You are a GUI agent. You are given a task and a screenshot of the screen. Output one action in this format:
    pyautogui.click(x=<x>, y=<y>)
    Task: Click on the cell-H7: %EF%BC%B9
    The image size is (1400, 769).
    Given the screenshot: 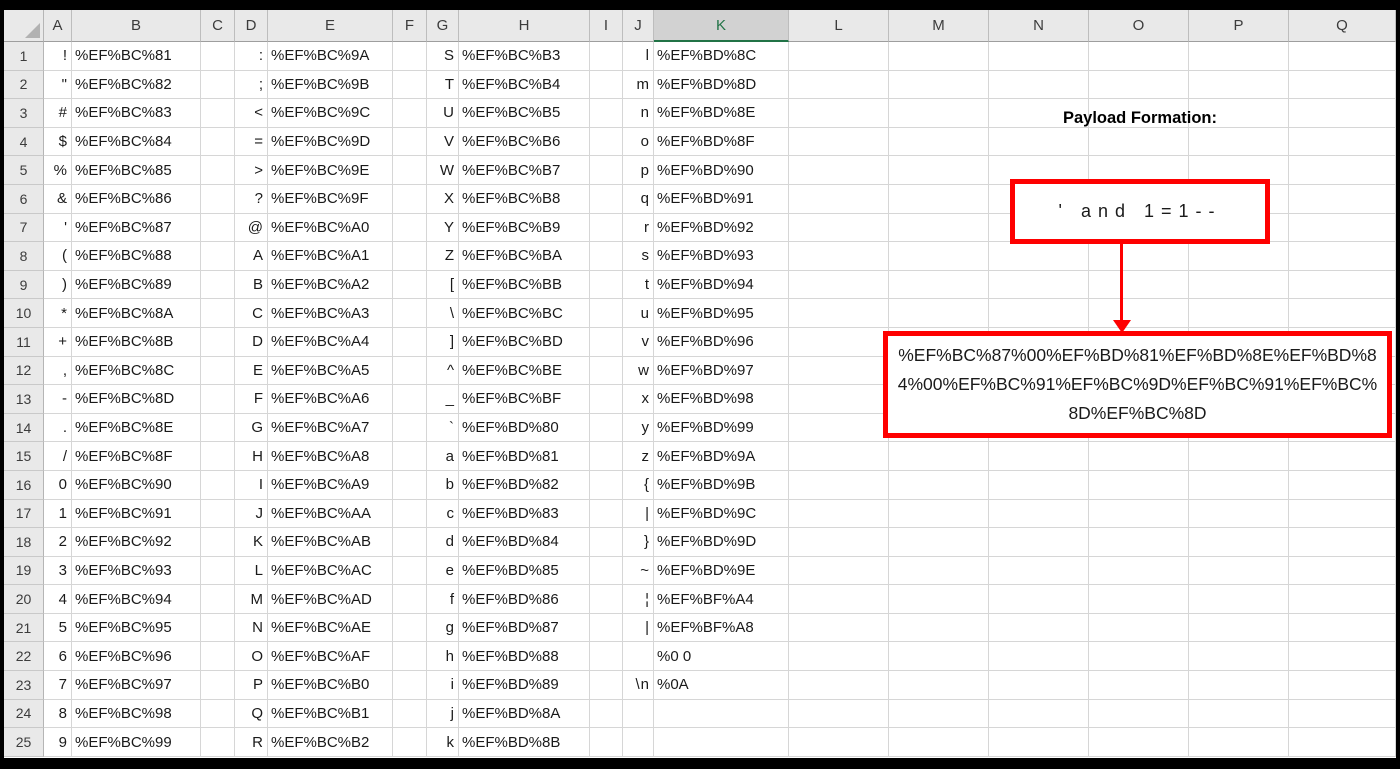 What is the action you would take?
    pyautogui.click(x=524, y=228)
    